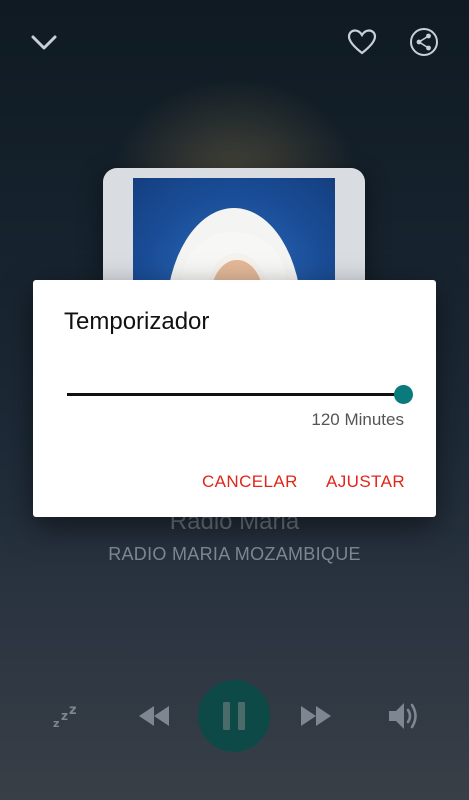 The image size is (469, 800). Describe the element at coordinates (137, 321) in the screenshot. I see `dialog-title: Temporizador` at that location.